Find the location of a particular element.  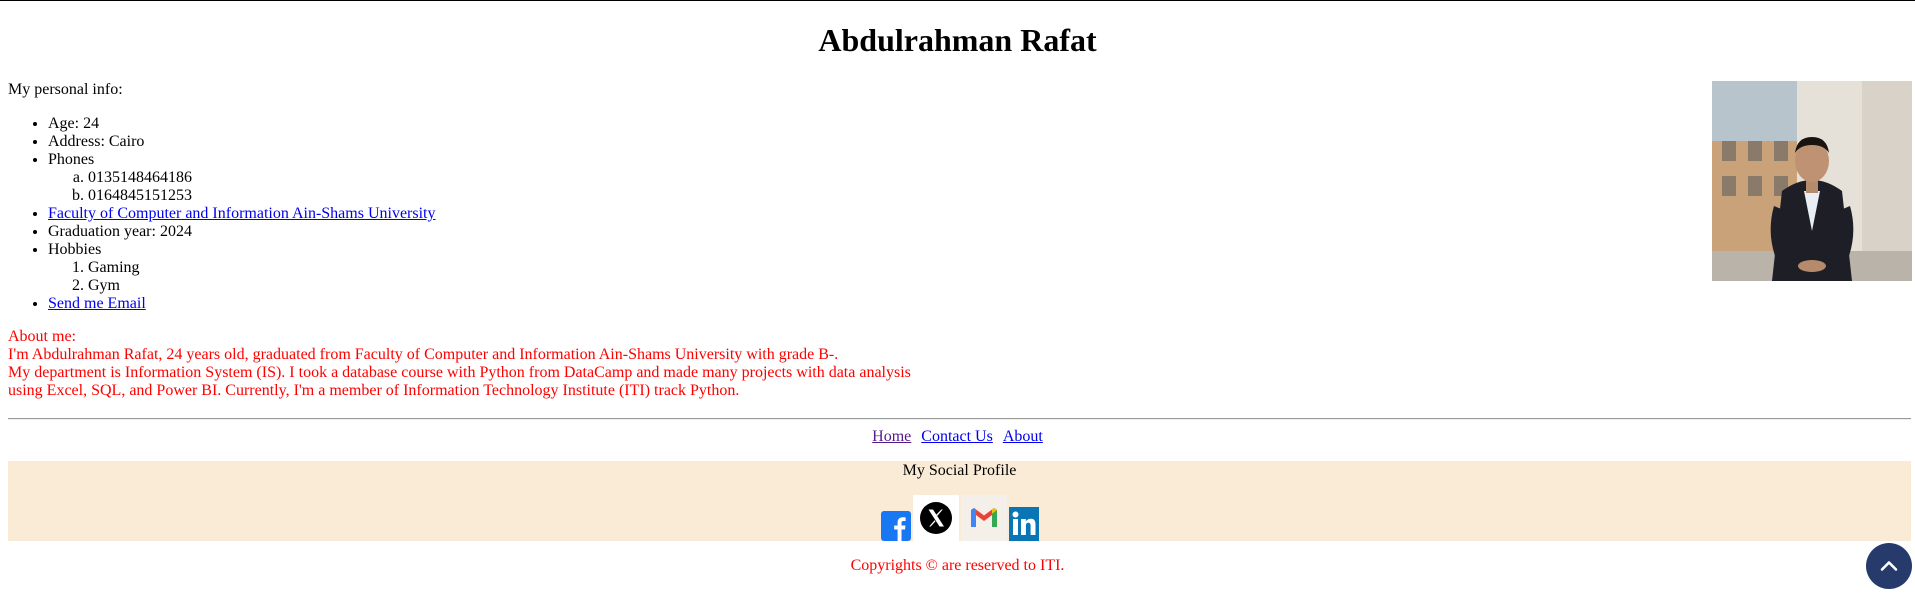

gmail-link is located at coordinates (983, 518).